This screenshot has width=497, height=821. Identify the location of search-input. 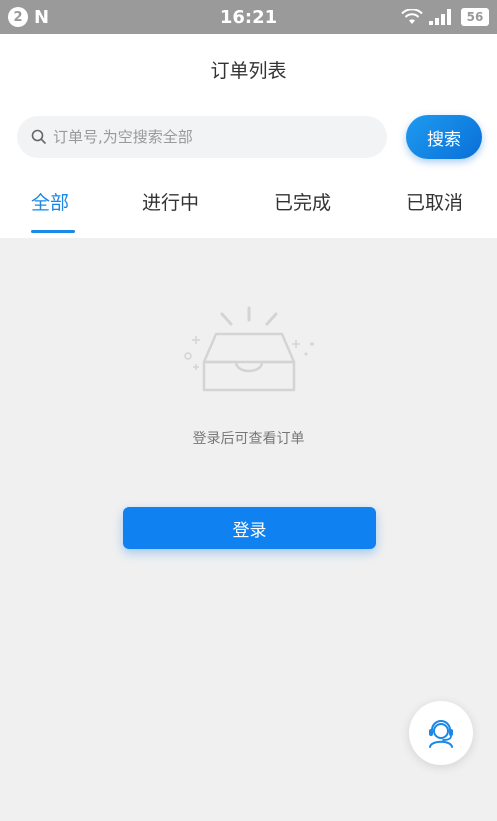
(203, 137).